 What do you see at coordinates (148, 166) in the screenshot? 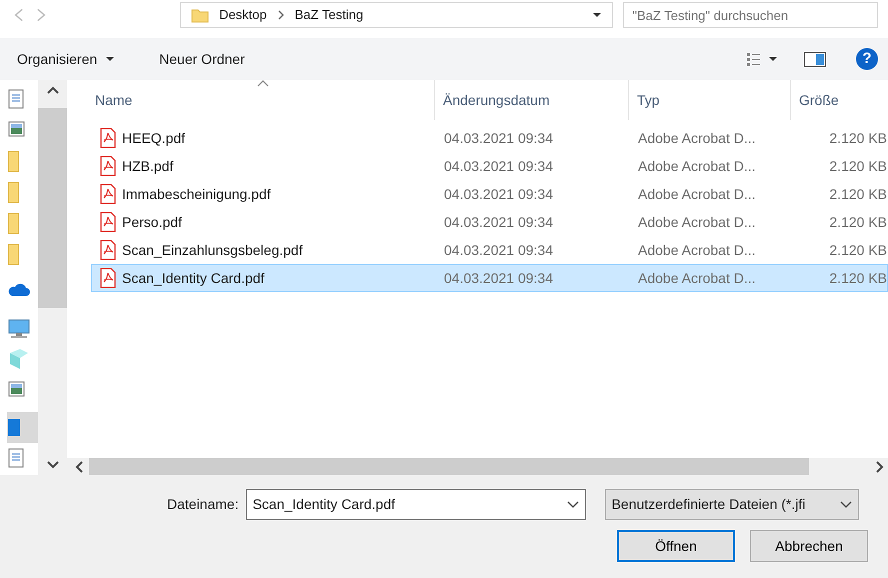
I see `file-name: HZB.pdf` at bounding box center [148, 166].